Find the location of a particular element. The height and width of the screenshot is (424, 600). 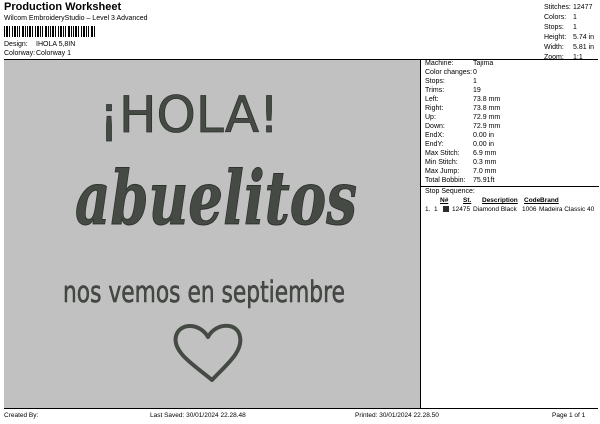

colorway-label: Colorway: is located at coordinates (20, 53).